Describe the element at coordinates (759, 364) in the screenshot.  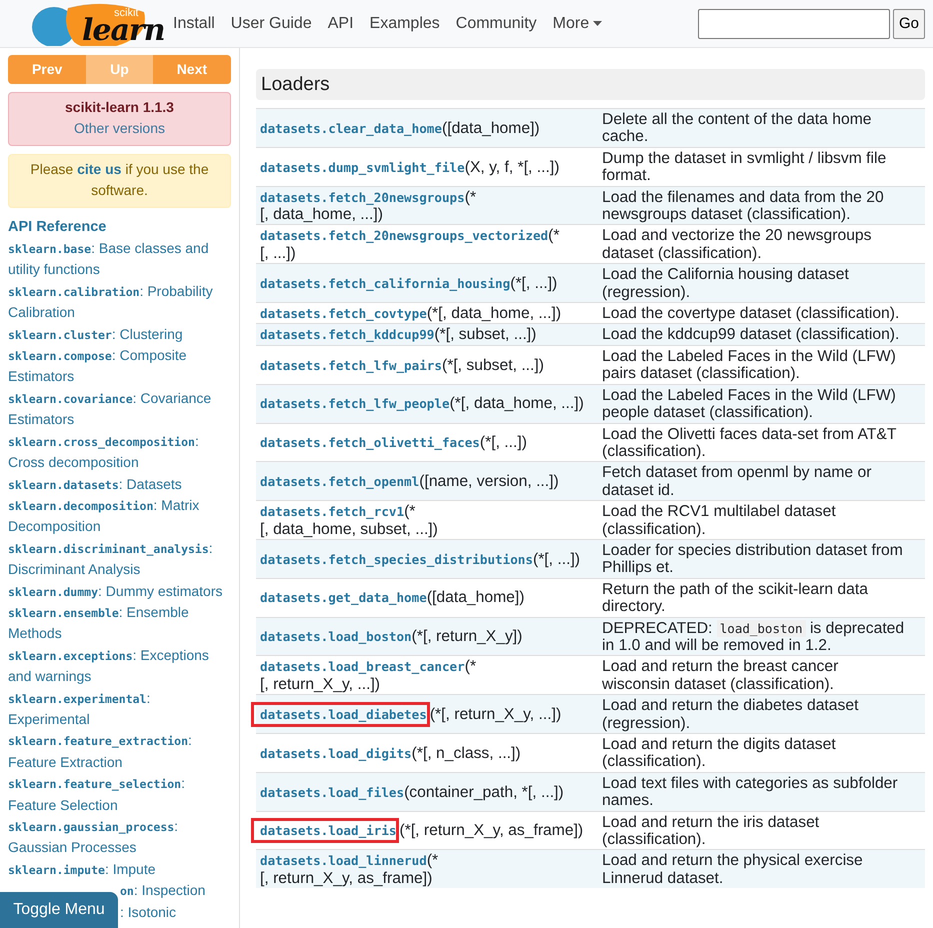
I see `description-cell: Load the Labeled Faces in the Wild (LFW) pairs dataset (classification).` at that location.